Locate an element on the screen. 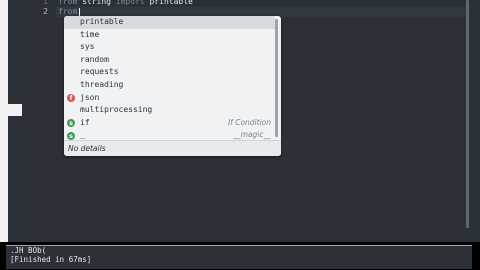 The width and height of the screenshot is (480, 270). autocomplete-item: s if If Condition is located at coordinates (169, 123).